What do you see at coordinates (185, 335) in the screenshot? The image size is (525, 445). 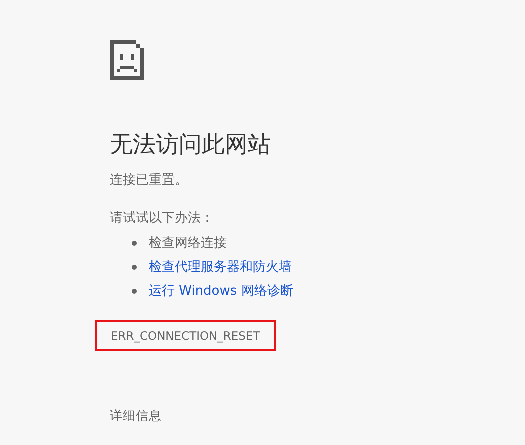 I see `error-code: ERR_CONNECTION_RESET` at bounding box center [185, 335].